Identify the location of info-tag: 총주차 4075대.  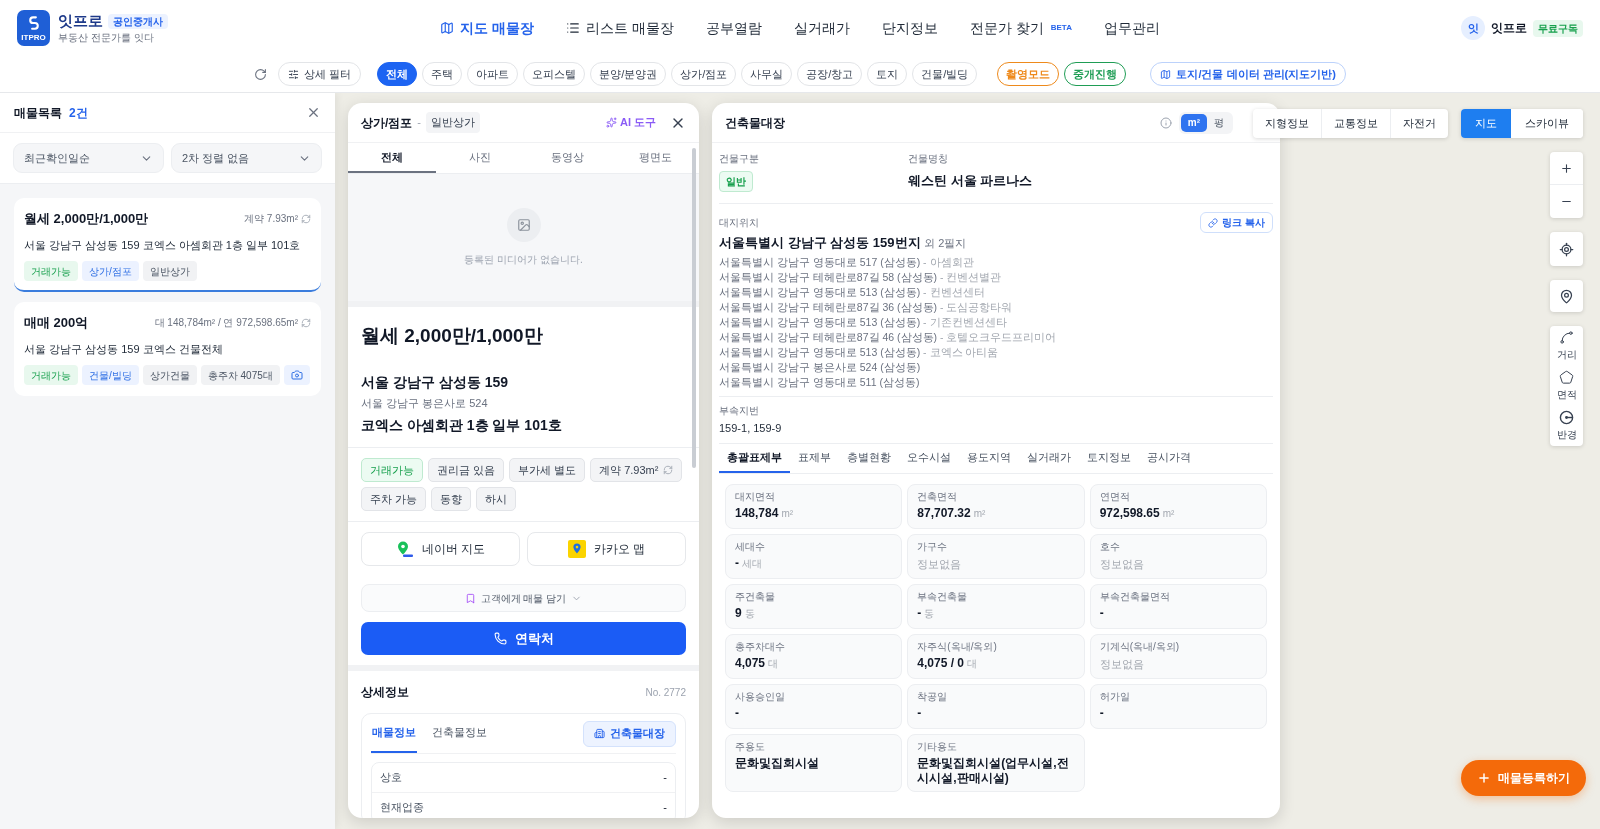
(240, 375).